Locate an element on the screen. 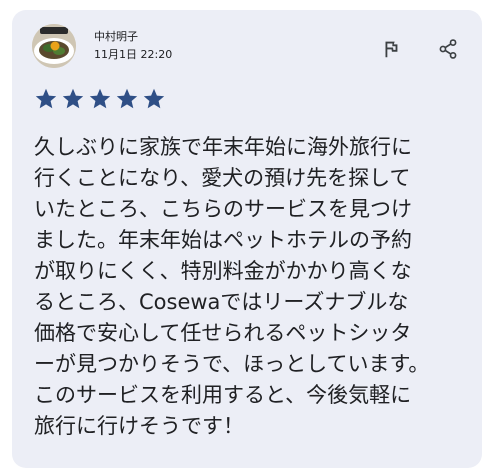  review-line: 行くことになり、愛犬の預け先を探して is located at coordinates (222, 178).